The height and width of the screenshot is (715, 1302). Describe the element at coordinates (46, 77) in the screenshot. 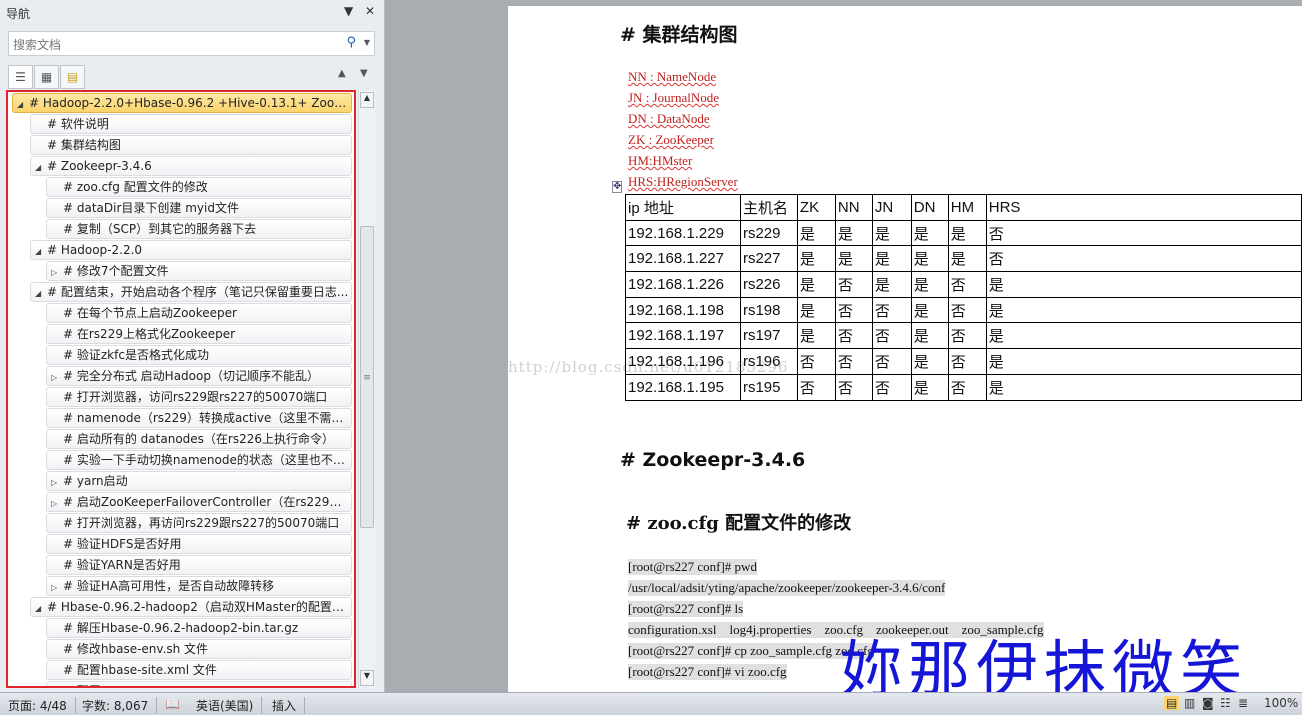

I see `tab-pages-icon: ▦` at that location.